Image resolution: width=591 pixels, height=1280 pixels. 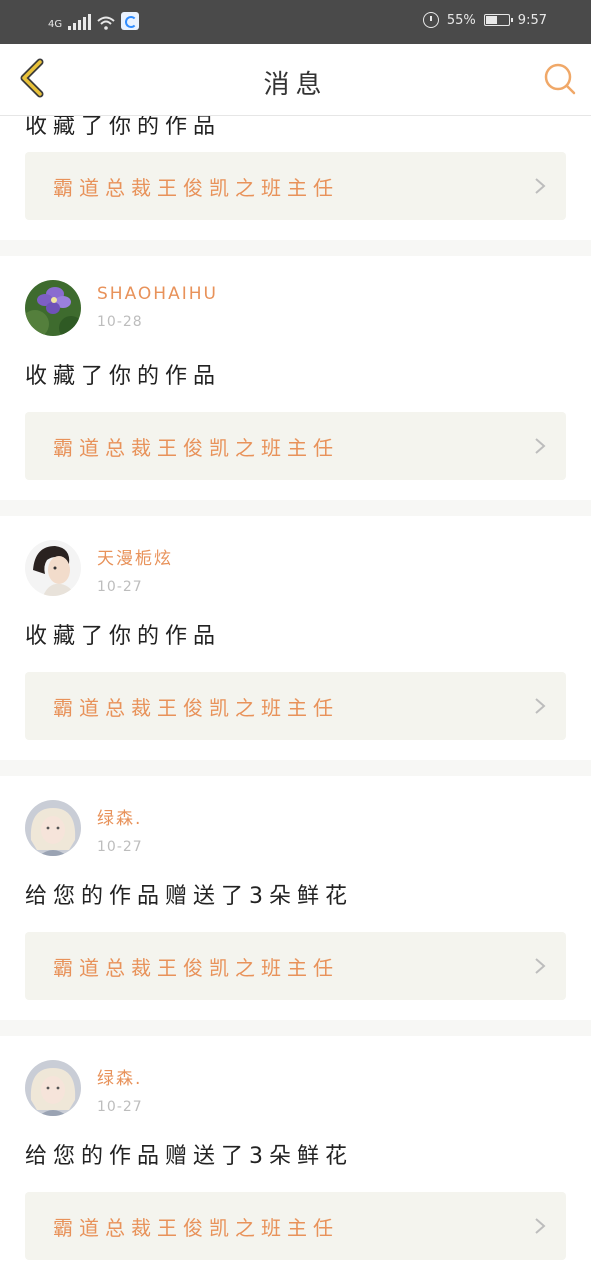 I want to click on message-card: 收藏了你的作品 霸道总裁王俊凯之班主任, so click(x=295, y=178).